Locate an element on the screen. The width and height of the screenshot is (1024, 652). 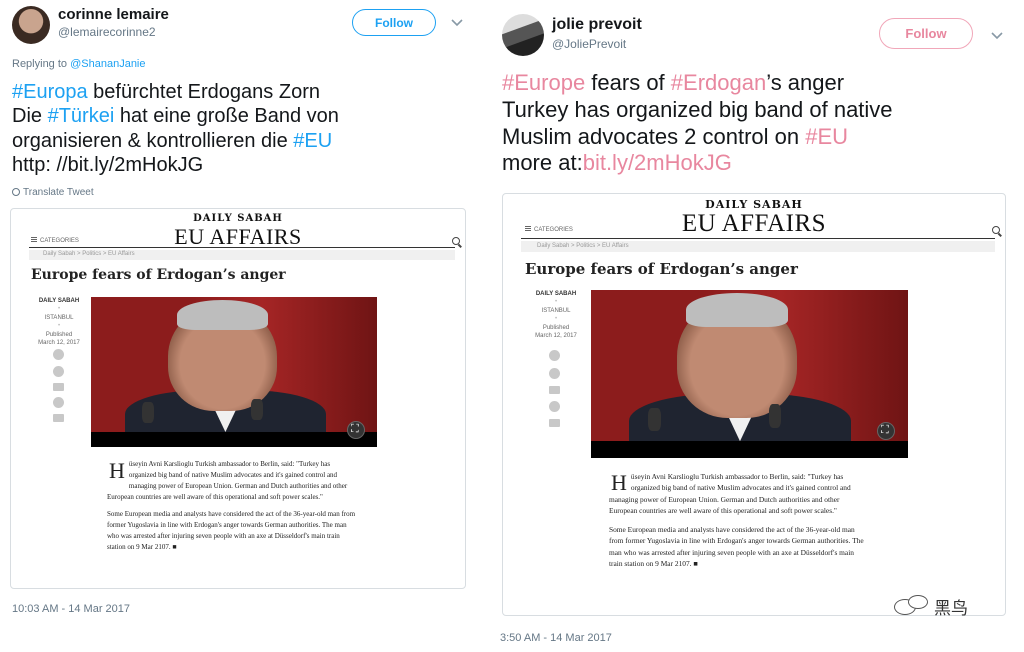
tweet-text-segment: befürchtet Erdogans Zorn is located at coordinates (203, 92).